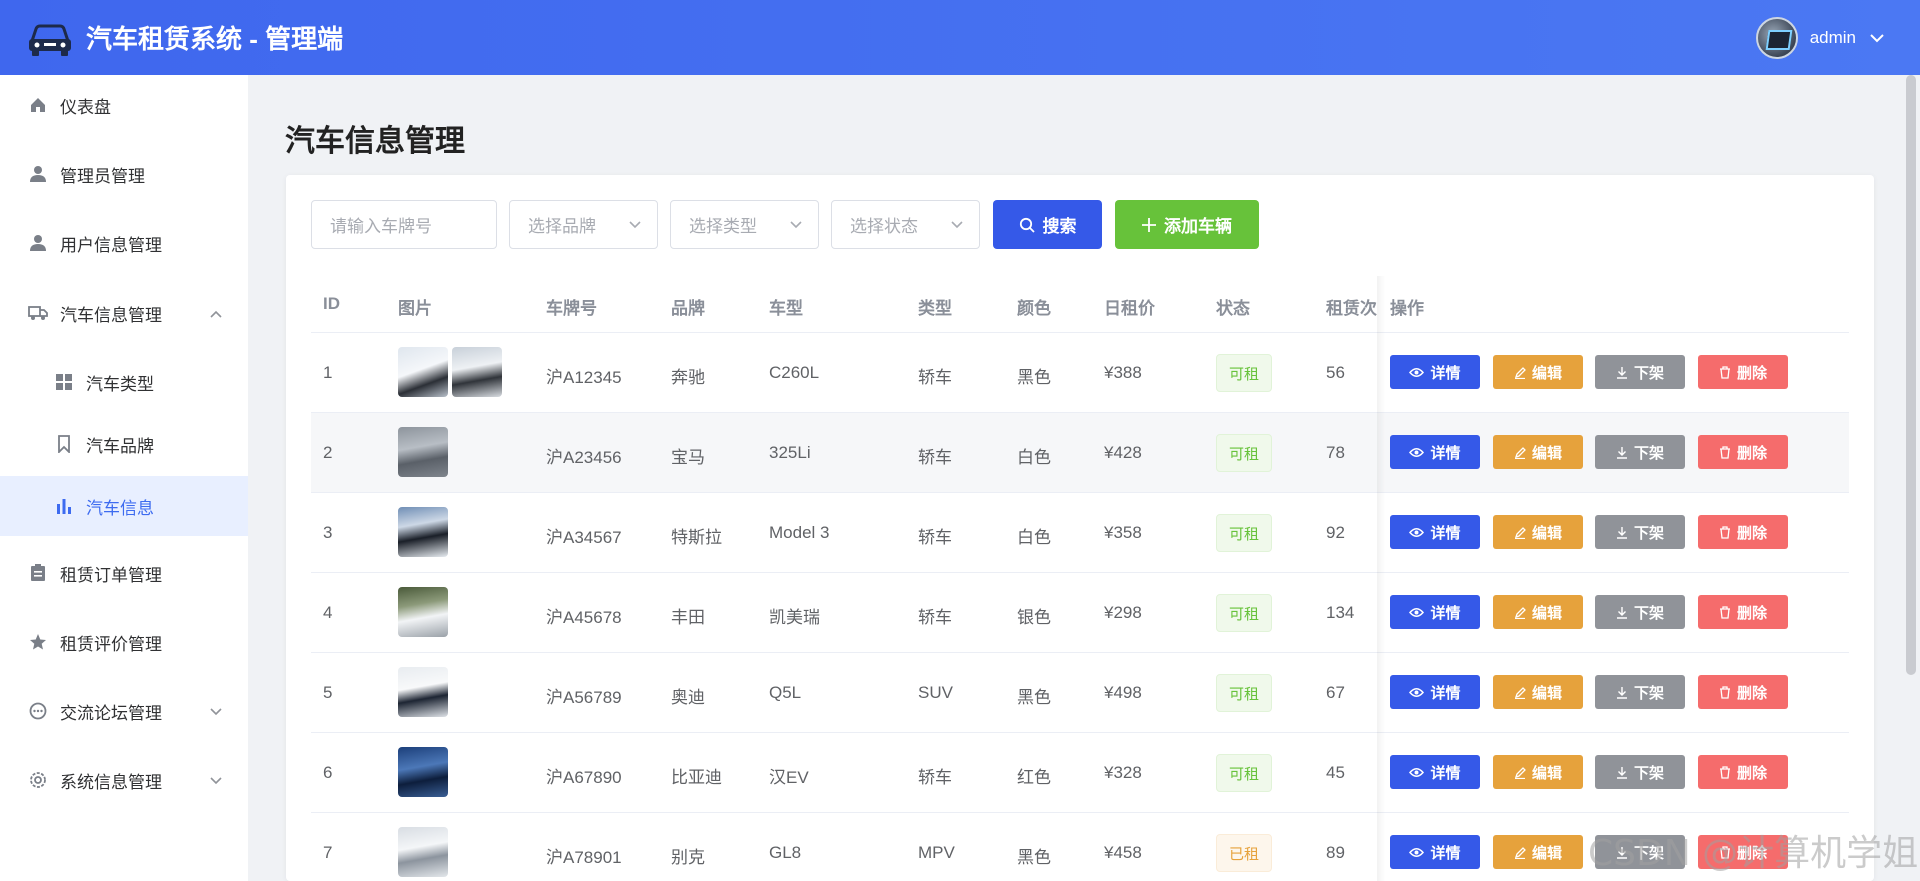 This screenshot has width=1920, height=881. Describe the element at coordinates (1047, 224) in the screenshot. I see `search-button: 搜索` at that location.